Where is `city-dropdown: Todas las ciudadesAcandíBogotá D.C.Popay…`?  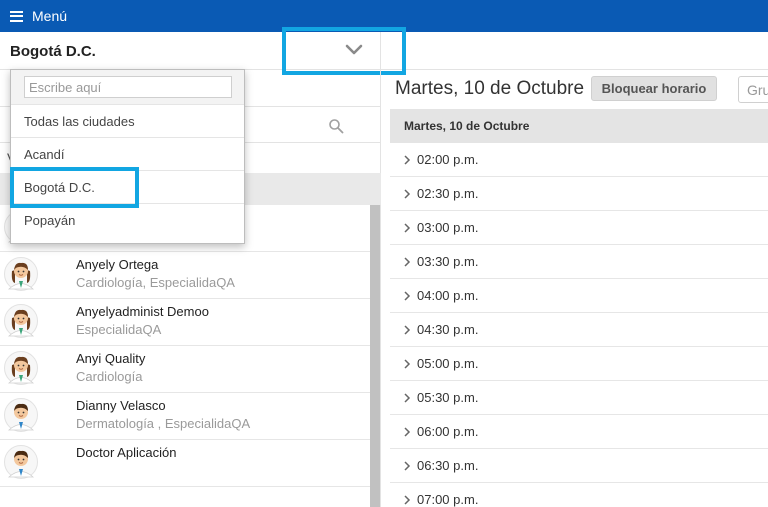 city-dropdown: Todas las ciudadesAcandíBogotá D.C.Popay… is located at coordinates (127, 156).